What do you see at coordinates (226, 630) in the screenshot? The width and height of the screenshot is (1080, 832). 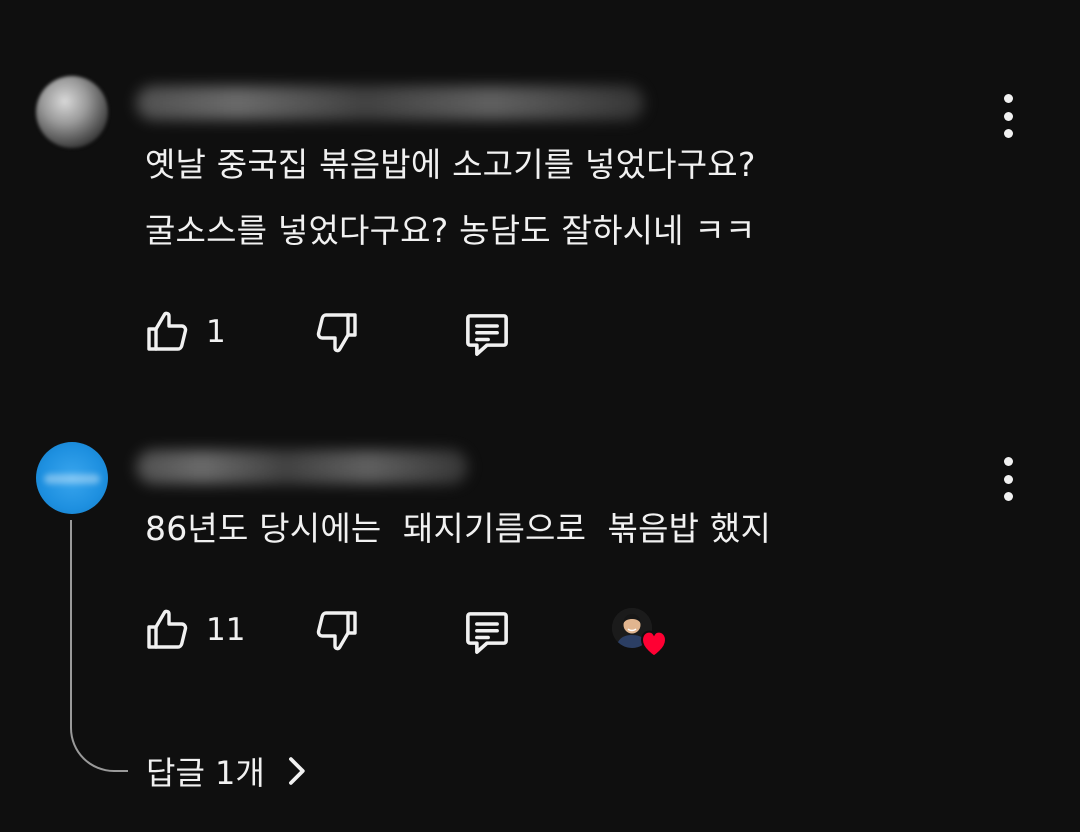 I see `like-count: 11` at bounding box center [226, 630].